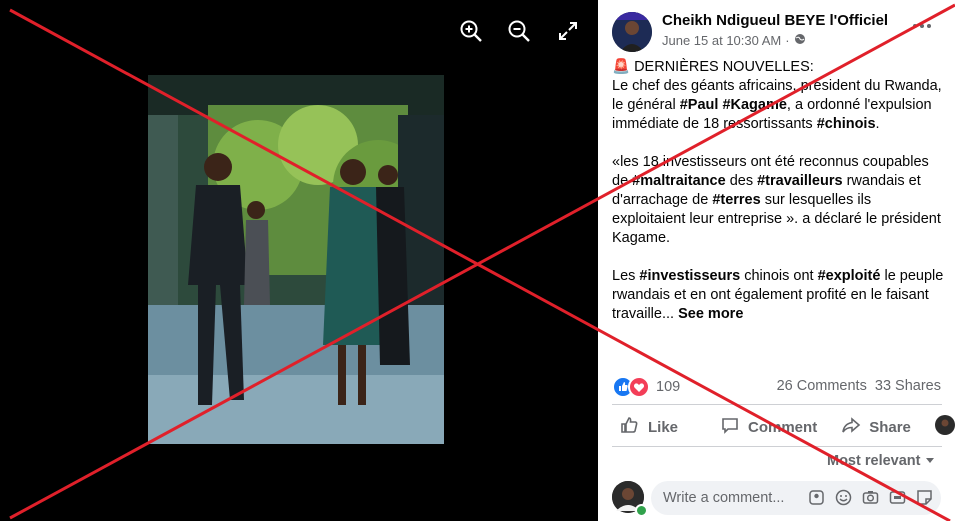 The image size is (955, 521). I want to click on sort-label: Most relevant, so click(874, 461).